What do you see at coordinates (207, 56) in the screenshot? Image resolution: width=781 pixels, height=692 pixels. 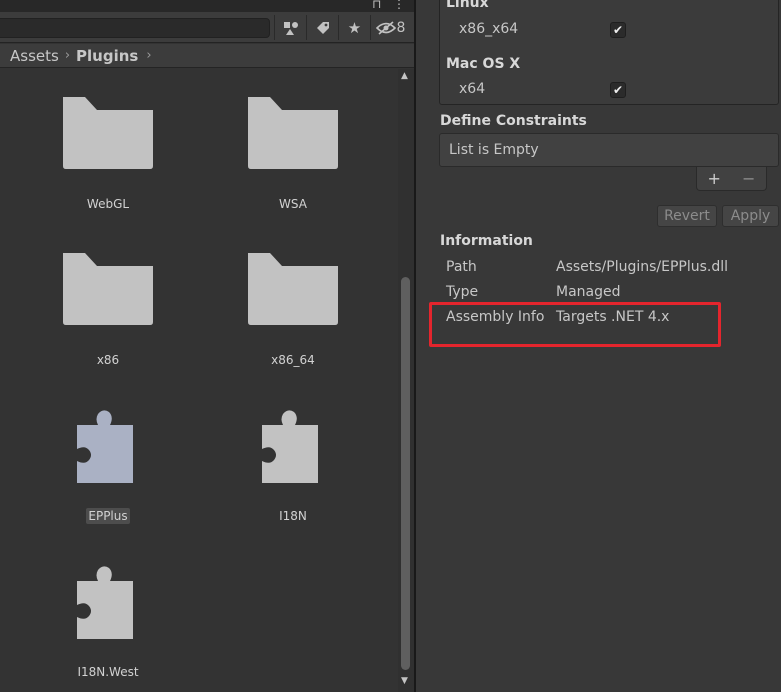 I see `breadcrumb: Assets › Plugins ›` at bounding box center [207, 56].